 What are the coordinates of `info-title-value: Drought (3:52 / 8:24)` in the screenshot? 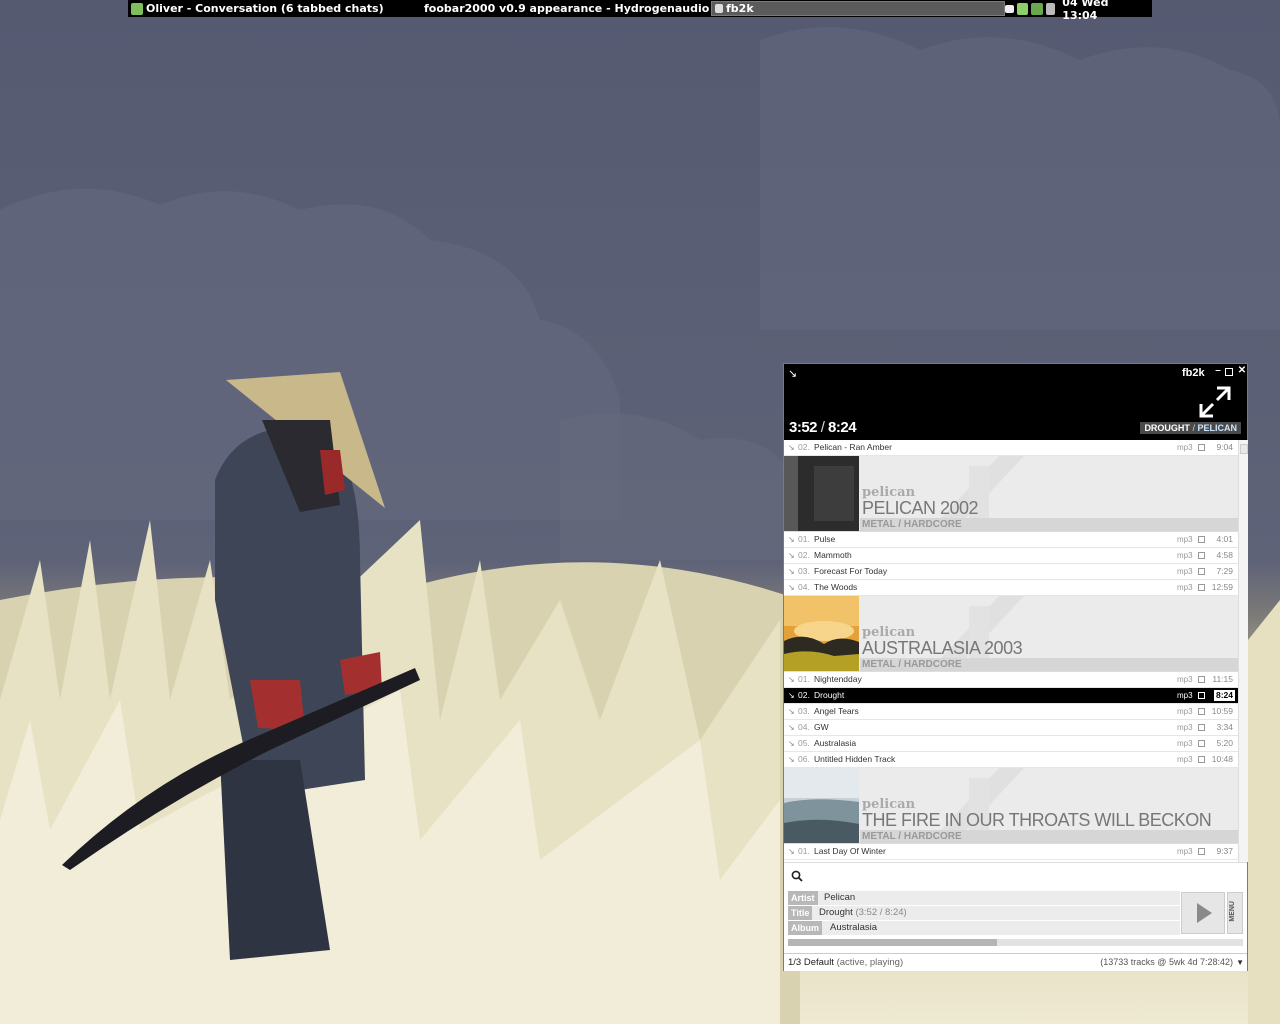 It's located at (863, 913).